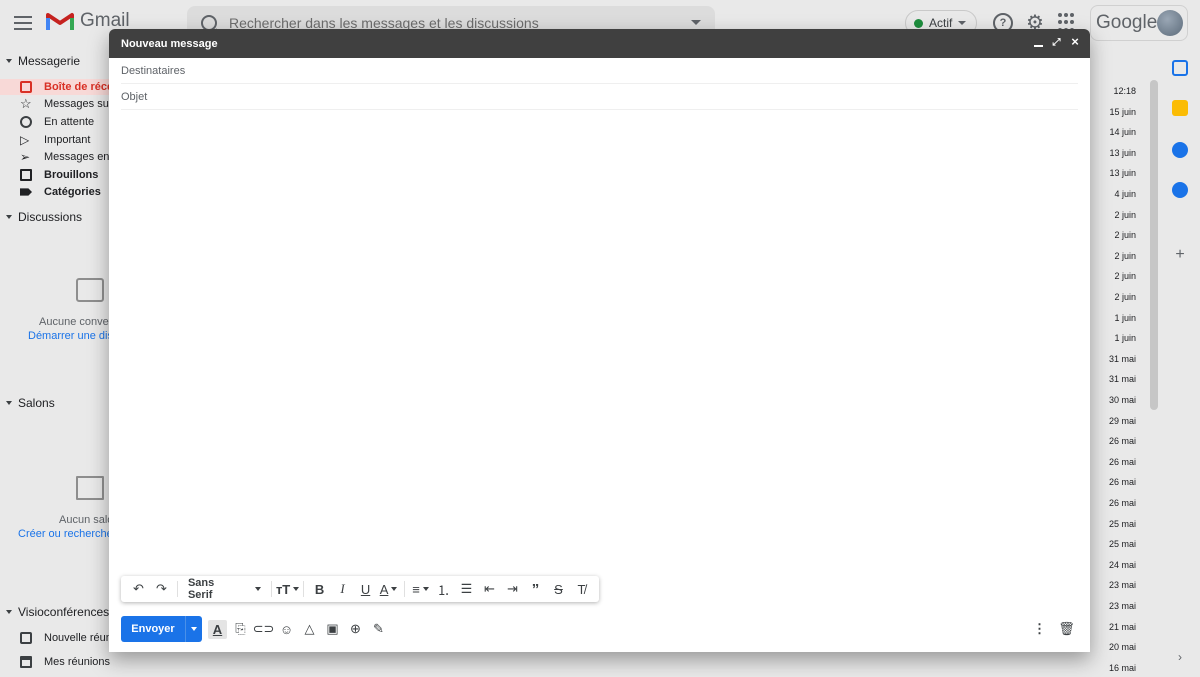 This screenshot has width=1200, height=677. What do you see at coordinates (59, 175) in the screenshot?
I see `nav-item-drafts: Brouillons` at bounding box center [59, 175].